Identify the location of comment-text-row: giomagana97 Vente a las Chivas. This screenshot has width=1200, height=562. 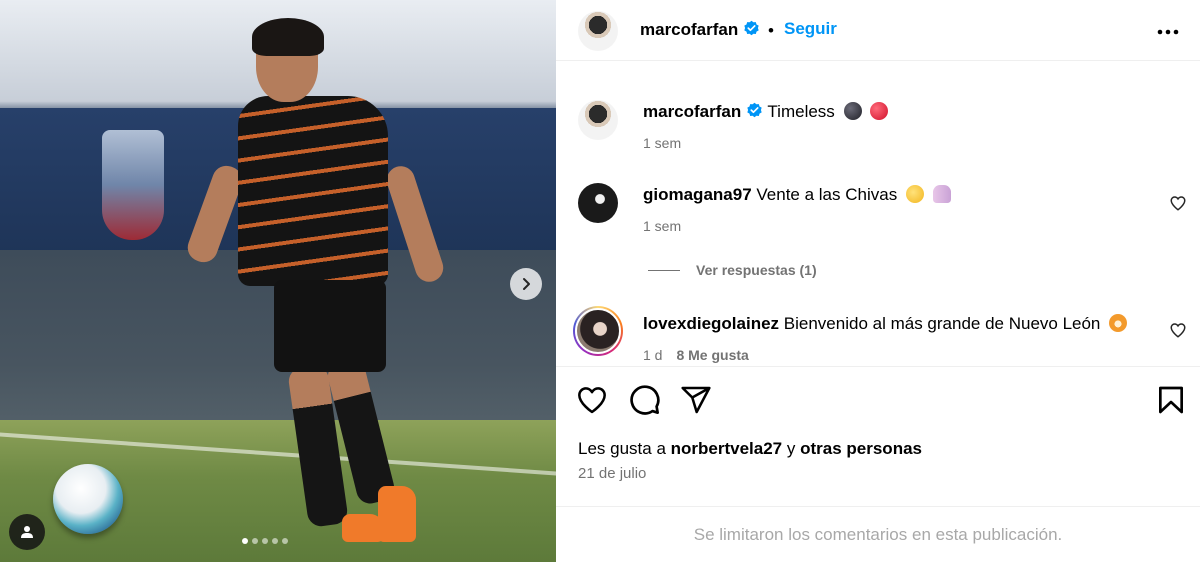
(797, 195).